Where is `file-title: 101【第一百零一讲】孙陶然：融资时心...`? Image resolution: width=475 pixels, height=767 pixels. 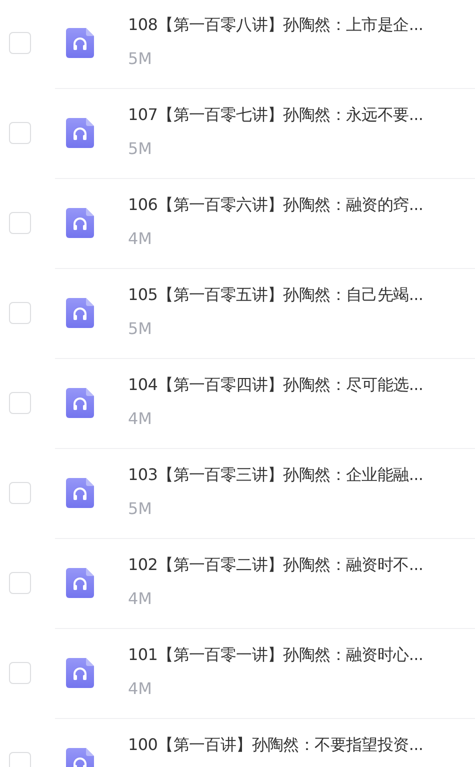
file-title: 101【第一百零一讲】孙陶然：融资时心... is located at coordinates (276, 655).